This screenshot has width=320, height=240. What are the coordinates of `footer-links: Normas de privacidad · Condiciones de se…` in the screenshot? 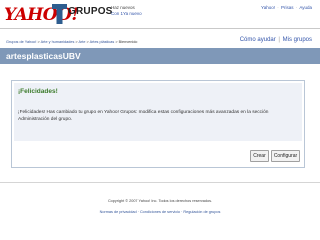 It's located at (160, 212).